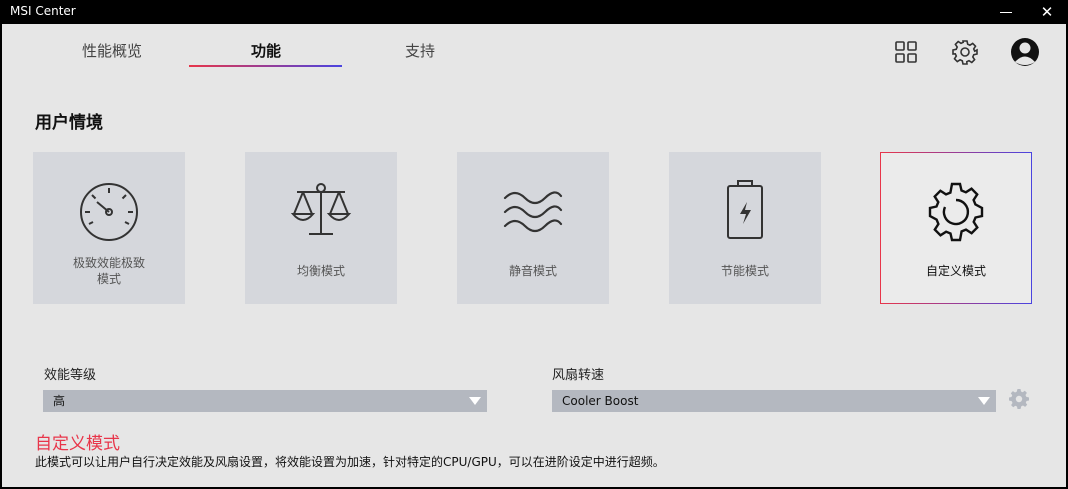  I want to click on scenario-label: 模式, so click(108, 279).